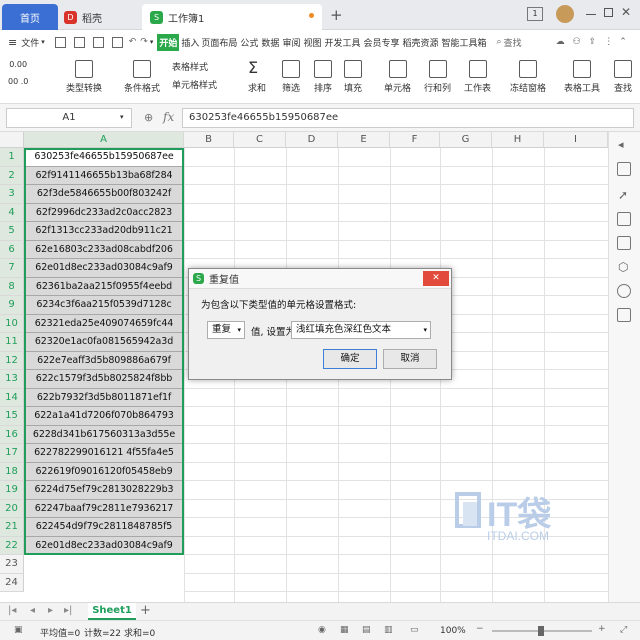 The height and width of the screenshot is (640, 640). Describe the element at coordinates (12, 360) in the screenshot. I see `row-header: 12` at that location.